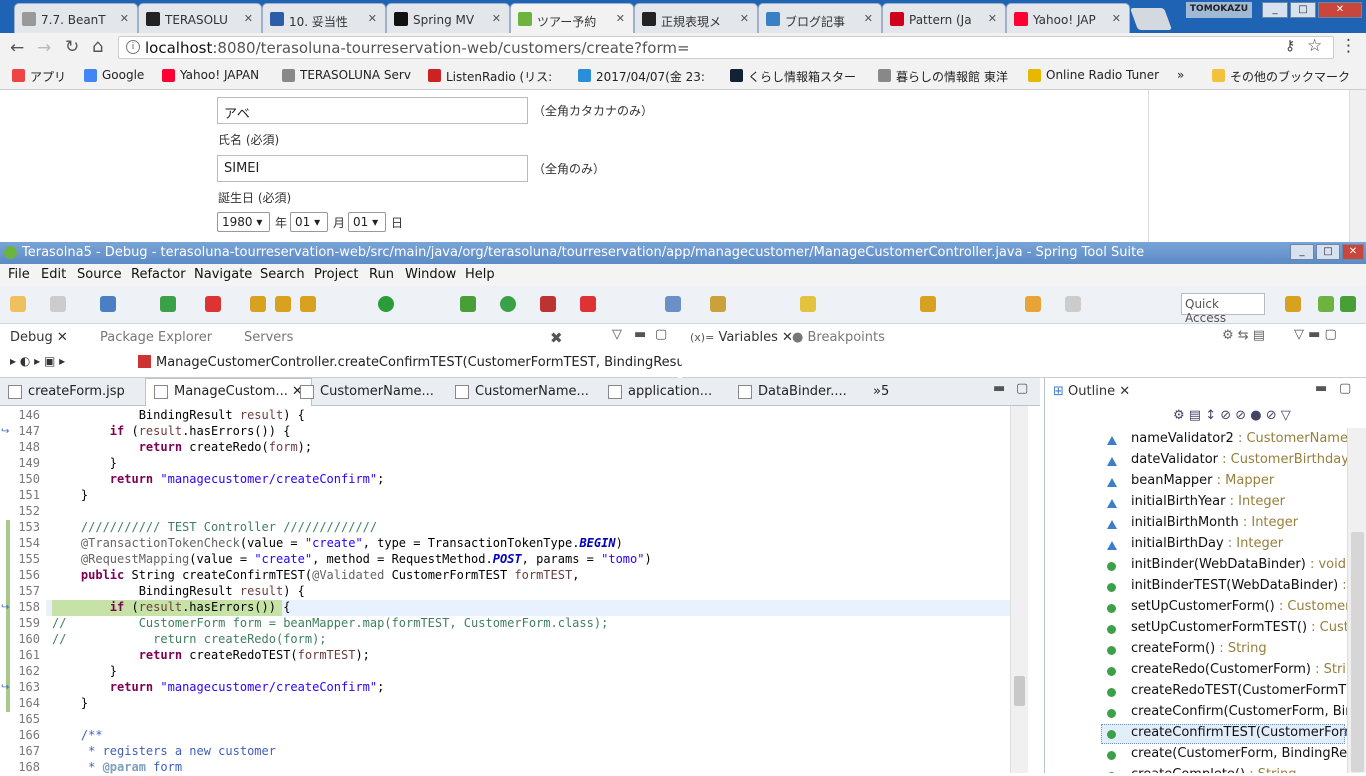  Describe the element at coordinates (53, 274) in the screenshot. I see `menu-edit: Edit` at that location.